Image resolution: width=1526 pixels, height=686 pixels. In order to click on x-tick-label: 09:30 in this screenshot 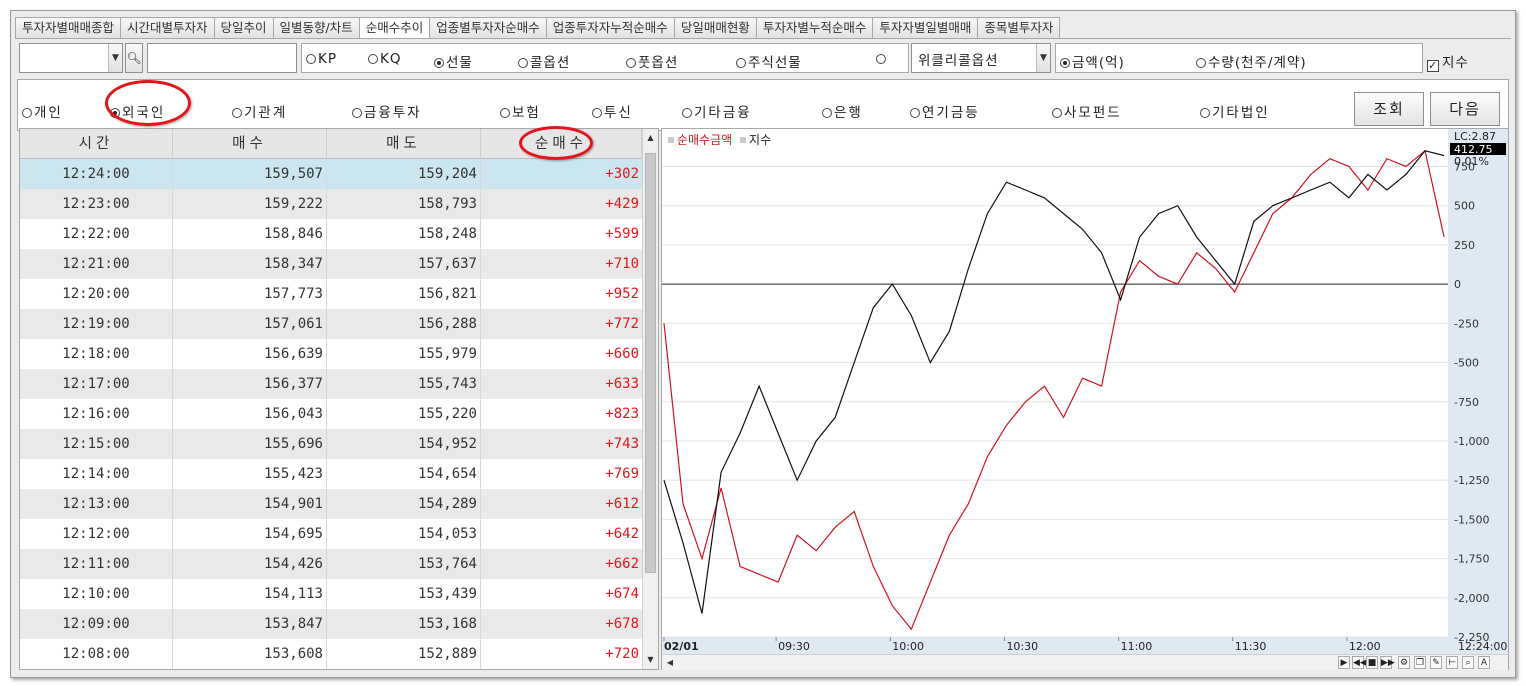, I will do `click(794, 646)`.